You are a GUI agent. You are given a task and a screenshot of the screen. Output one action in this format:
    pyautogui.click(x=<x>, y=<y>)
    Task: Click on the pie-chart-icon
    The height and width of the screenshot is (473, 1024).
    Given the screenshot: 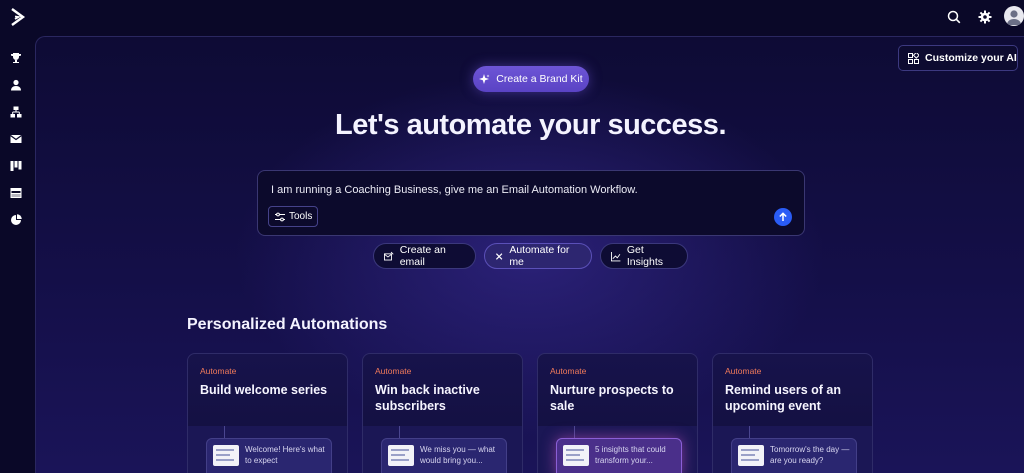 What is the action you would take?
    pyautogui.click(x=16, y=220)
    